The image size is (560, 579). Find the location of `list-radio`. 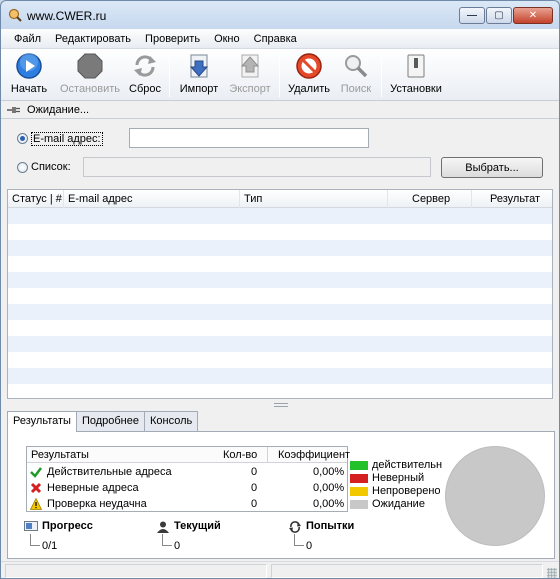

list-radio is located at coordinates (22, 167).